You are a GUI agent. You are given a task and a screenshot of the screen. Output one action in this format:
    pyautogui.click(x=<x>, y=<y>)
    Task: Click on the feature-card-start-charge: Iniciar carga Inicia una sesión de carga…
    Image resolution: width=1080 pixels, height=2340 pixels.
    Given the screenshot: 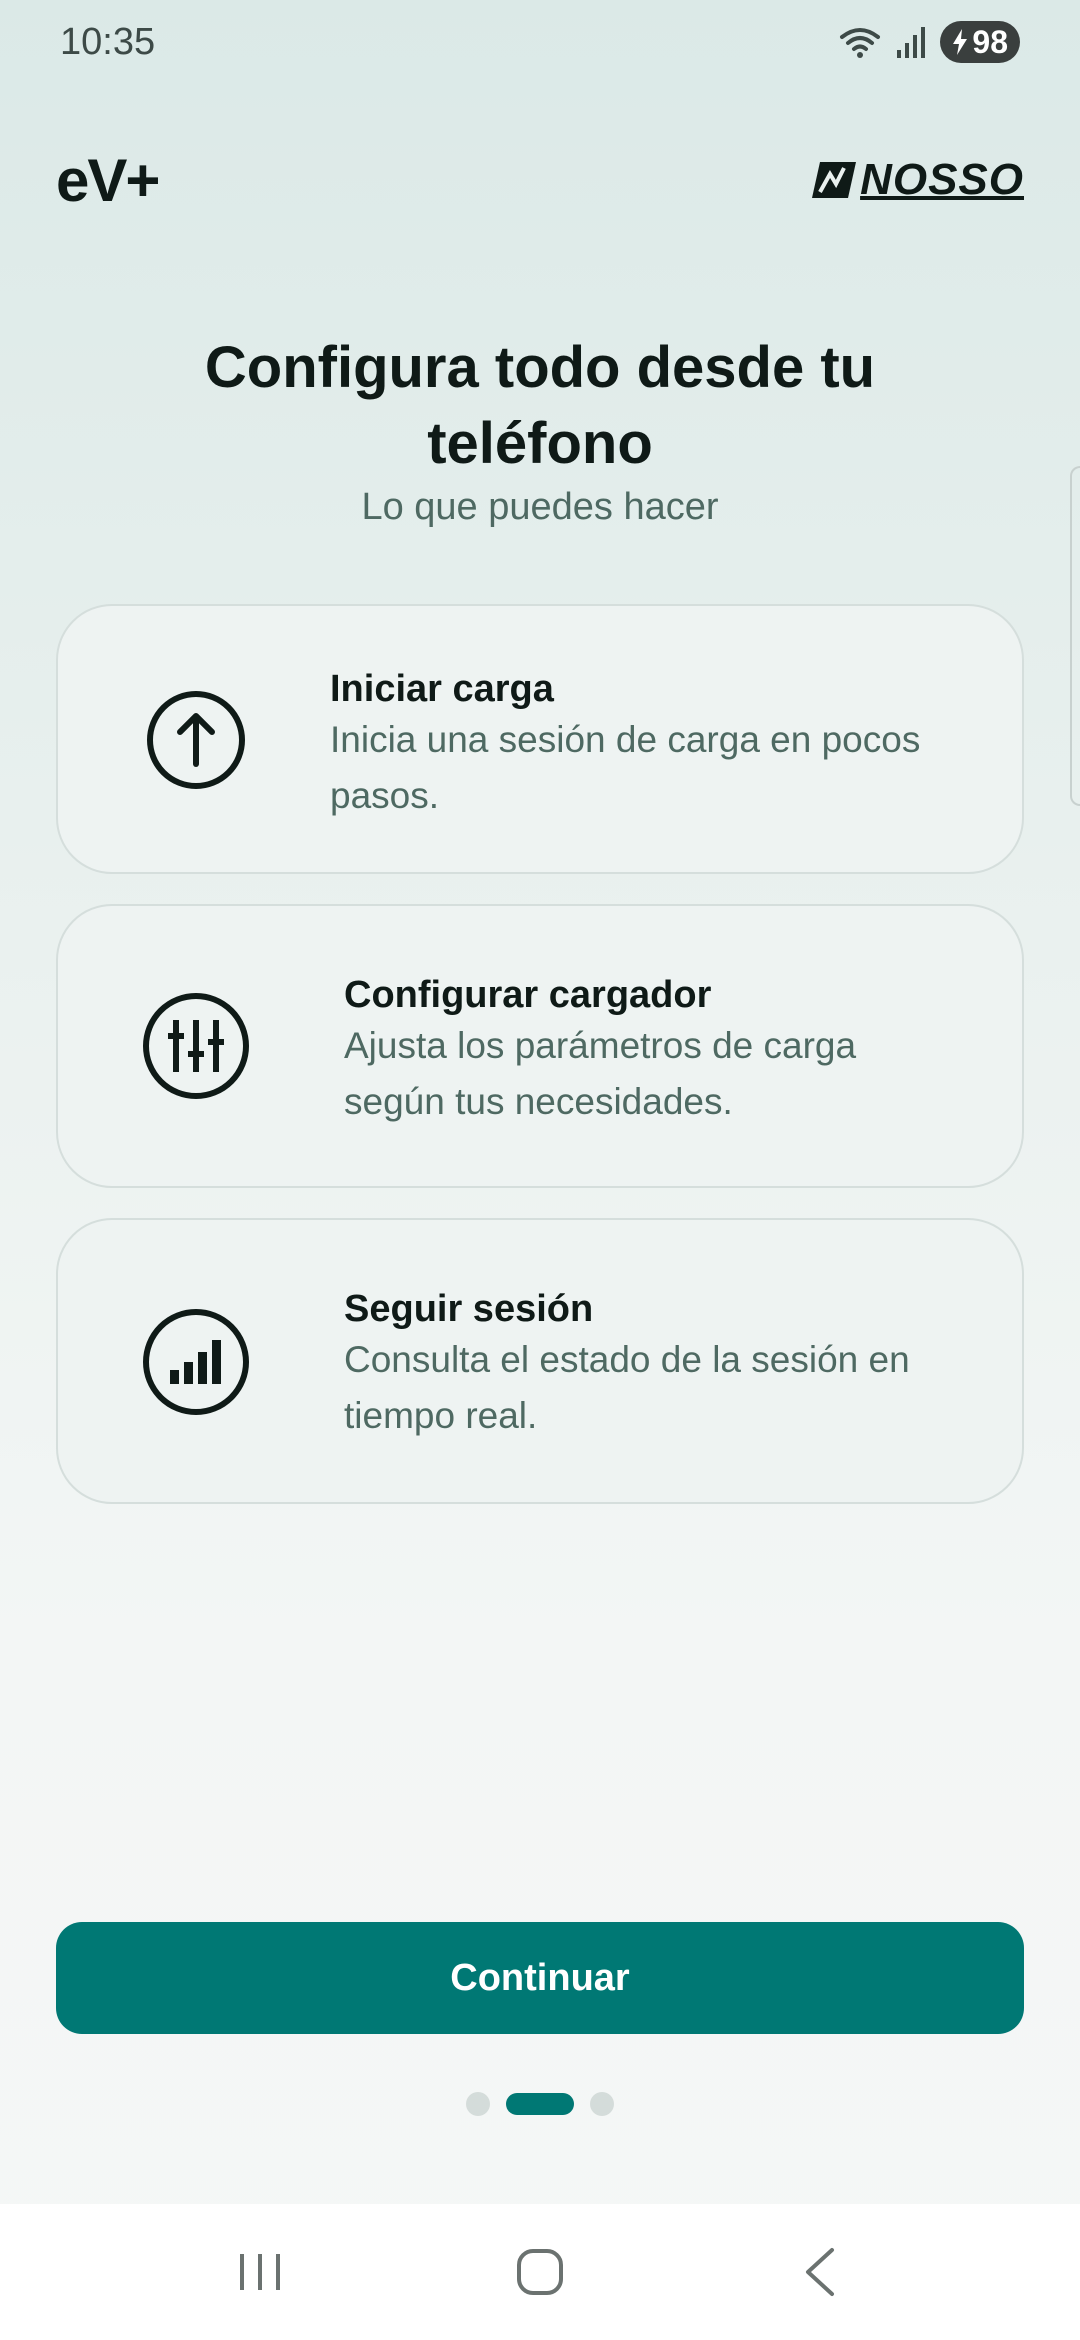 What is the action you would take?
    pyautogui.click(x=540, y=739)
    